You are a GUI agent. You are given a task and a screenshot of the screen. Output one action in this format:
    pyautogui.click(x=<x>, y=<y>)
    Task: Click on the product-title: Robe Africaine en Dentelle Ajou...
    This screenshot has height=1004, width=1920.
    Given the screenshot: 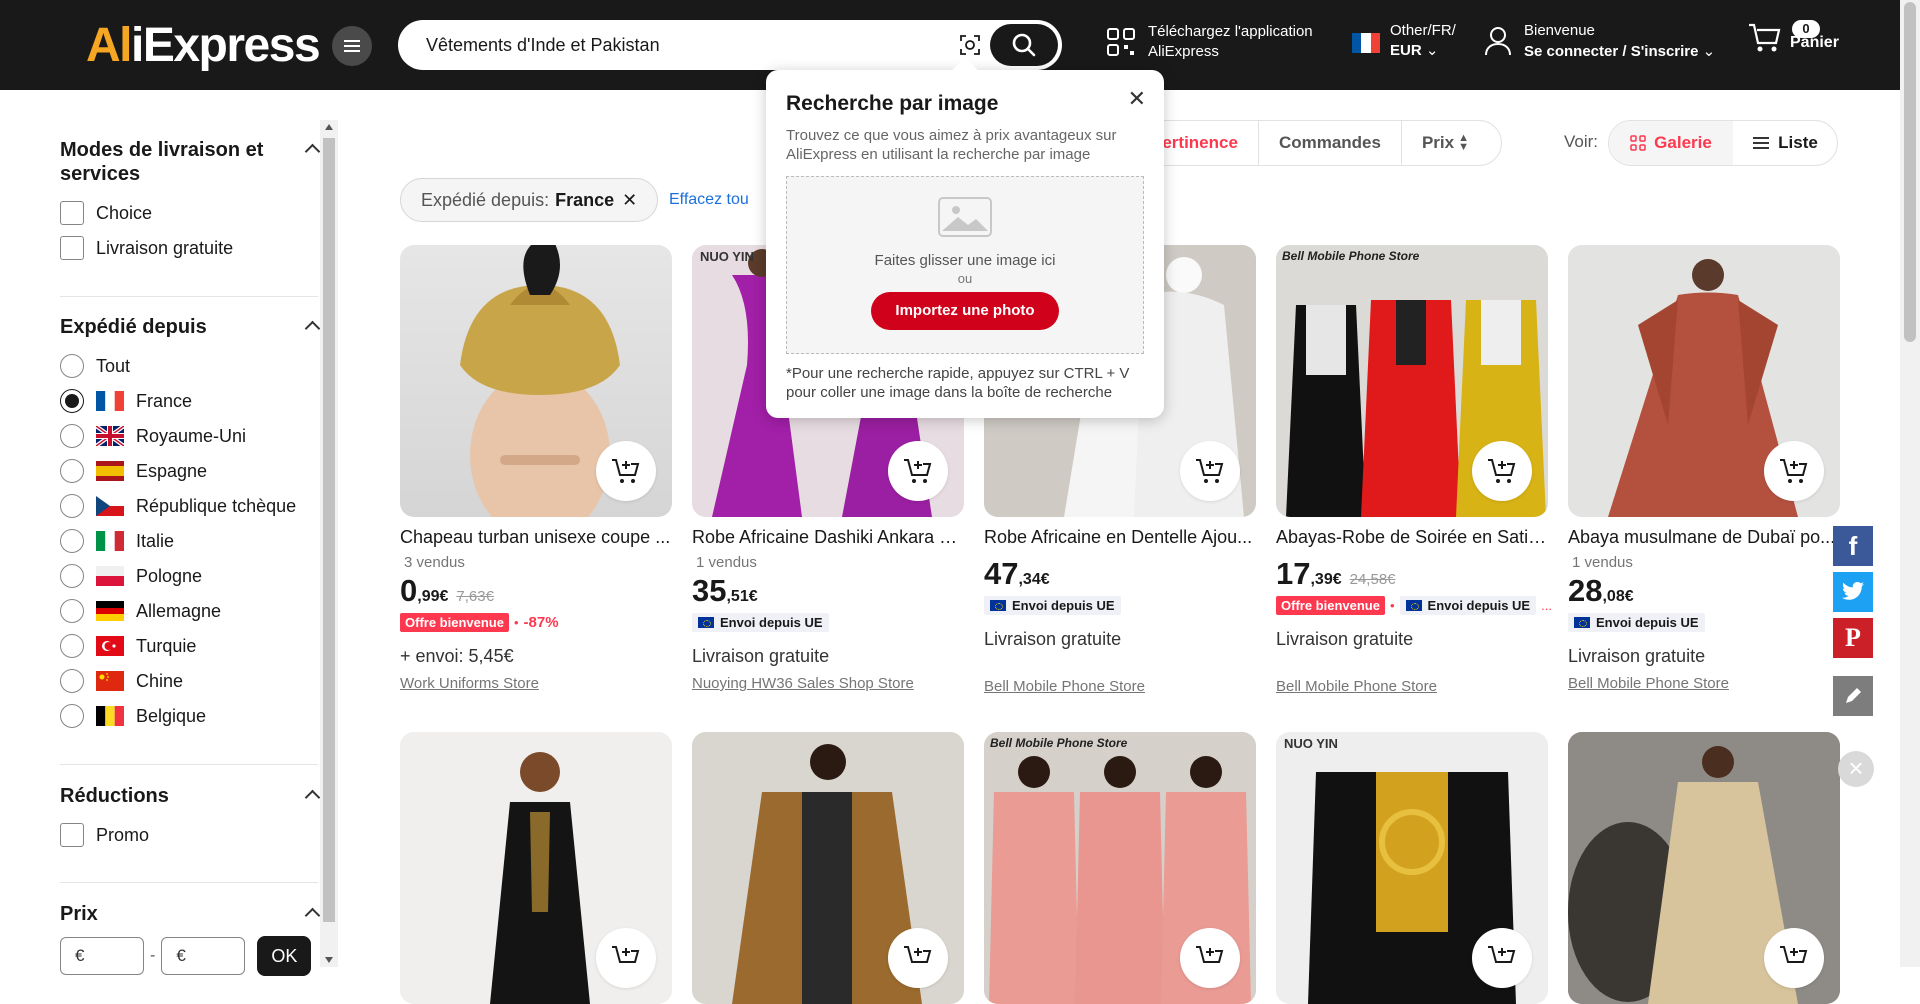 What is the action you would take?
    pyautogui.click(x=1120, y=537)
    